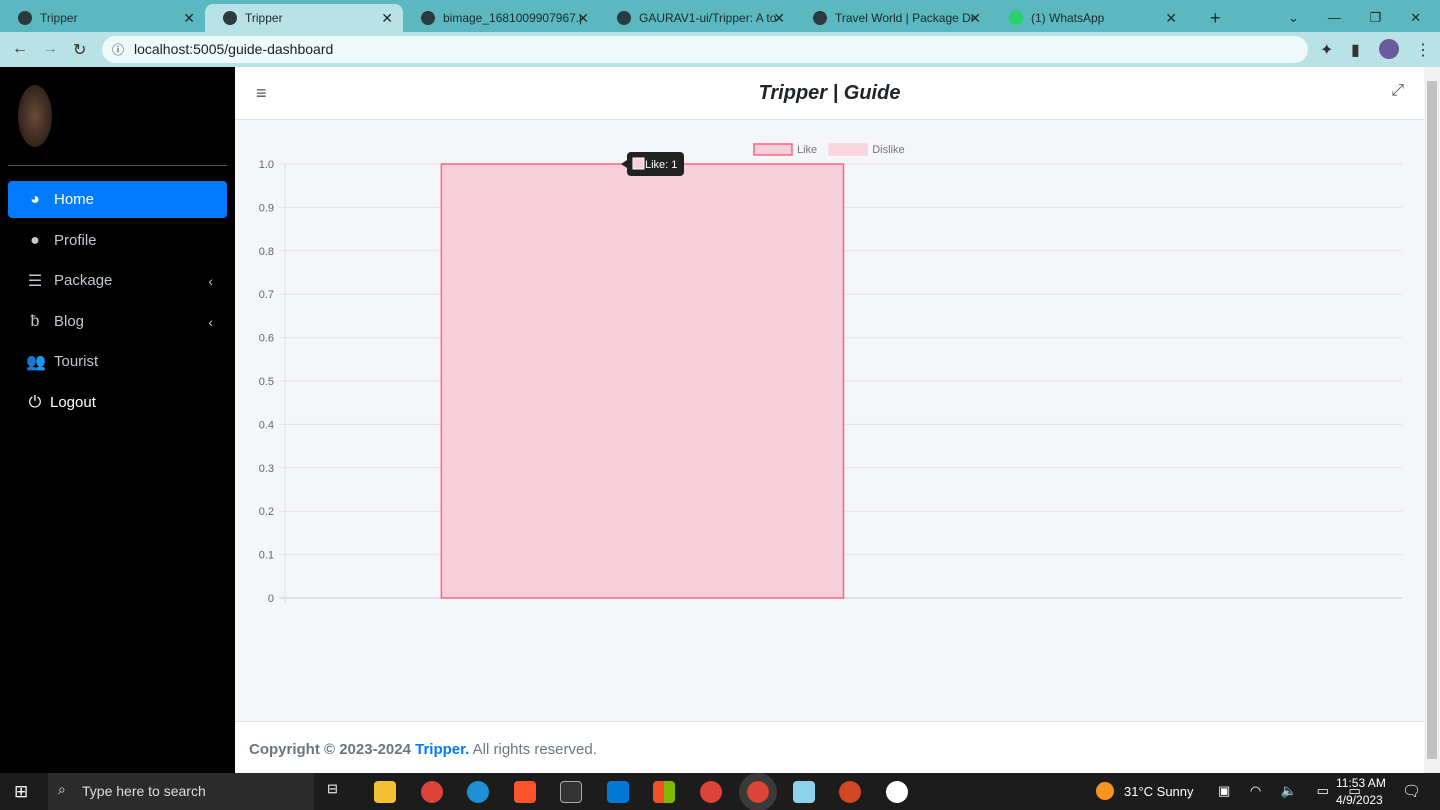 Image resolution: width=1440 pixels, height=810 pixels. Describe the element at coordinates (266, 339) in the screenshot. I see `y-tick-label: 0.6` at that location.